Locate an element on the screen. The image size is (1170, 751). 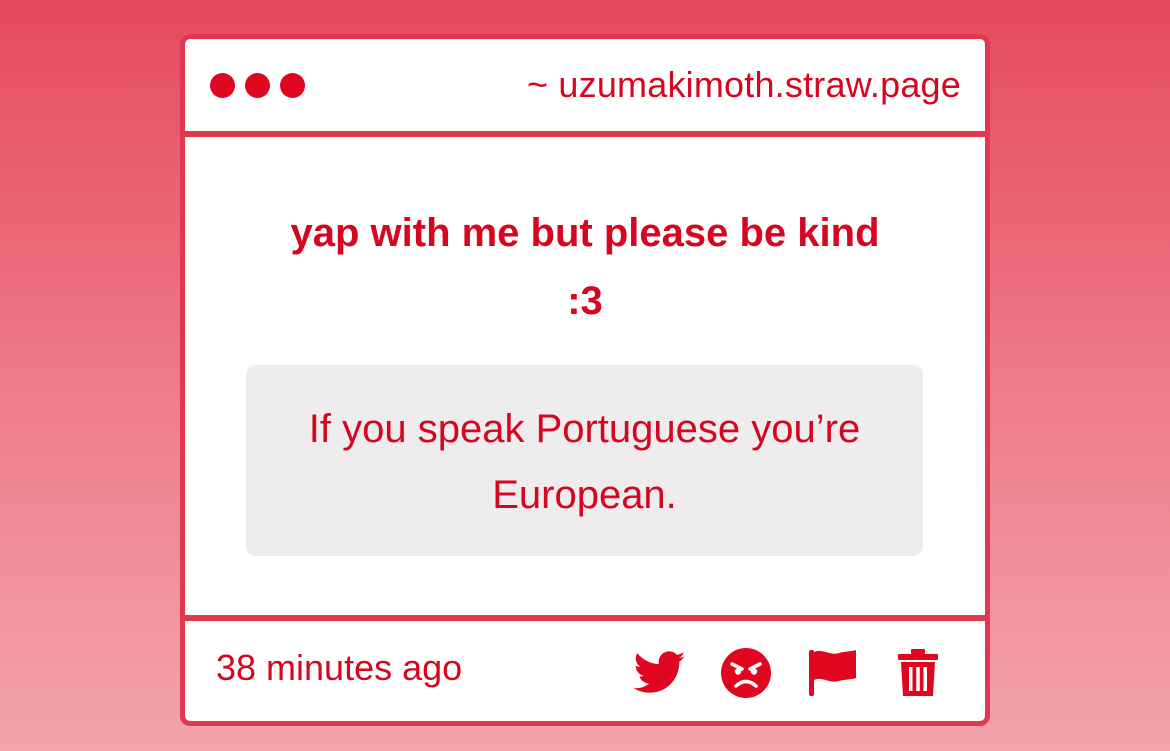
card-footer: 38 minutes ago is located at coordinates (585, 668).